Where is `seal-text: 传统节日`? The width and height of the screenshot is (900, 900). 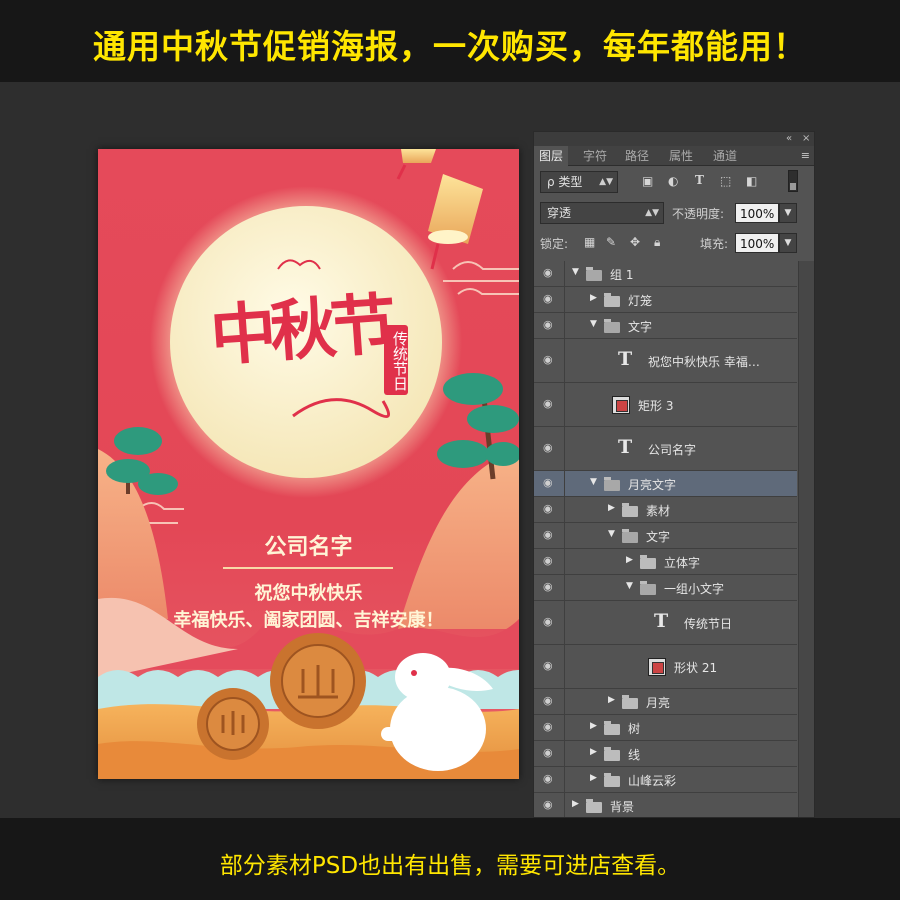 seal-text: 传统节日 is located at coordinates (396, 360).